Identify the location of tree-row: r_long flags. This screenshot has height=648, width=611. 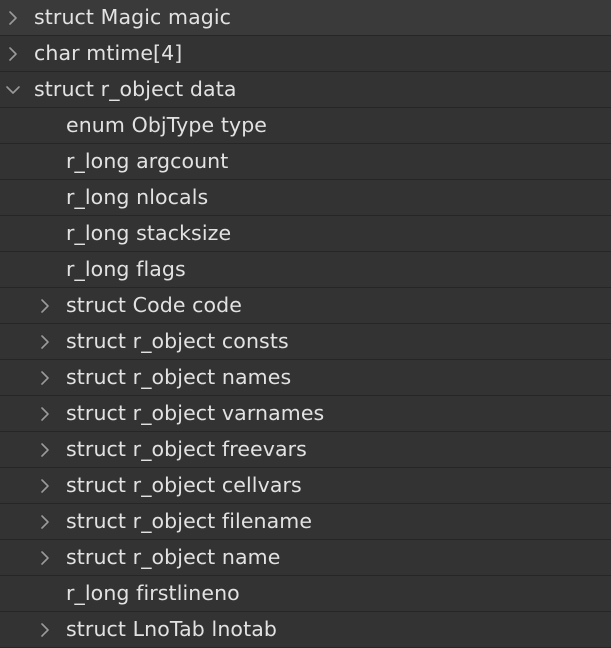
(305, 270).